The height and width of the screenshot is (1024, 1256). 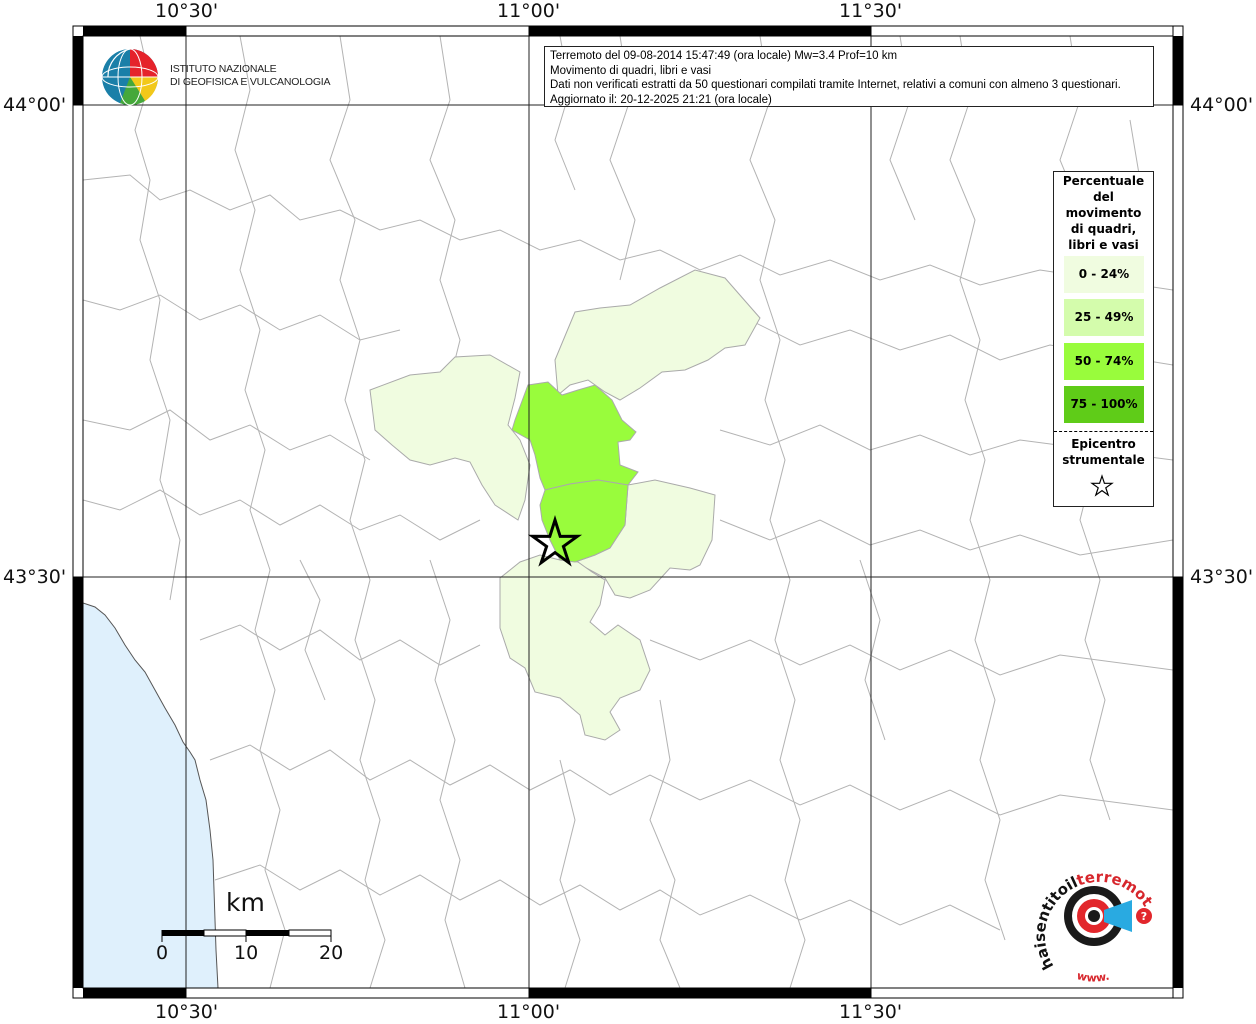 What do you see at coordinates (631, 70) in the screenshot?
I see `event-parameter: Movimento di quadri, libri e vasi` at bounding box center [631, 70].